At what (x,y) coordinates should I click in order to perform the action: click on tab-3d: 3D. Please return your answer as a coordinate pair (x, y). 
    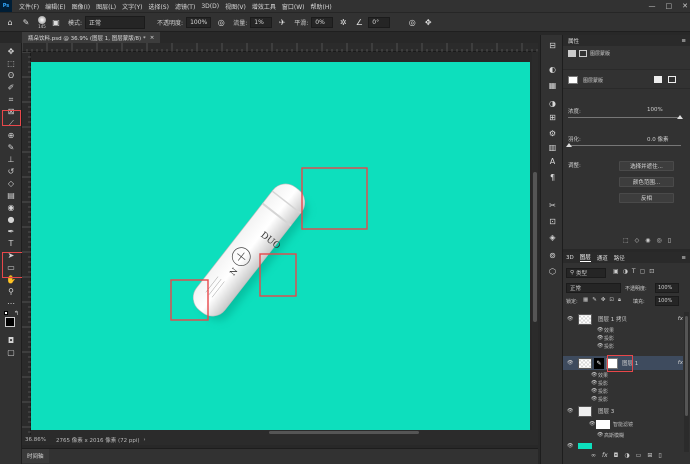
    Looking at the image, I should click on (570, 258).